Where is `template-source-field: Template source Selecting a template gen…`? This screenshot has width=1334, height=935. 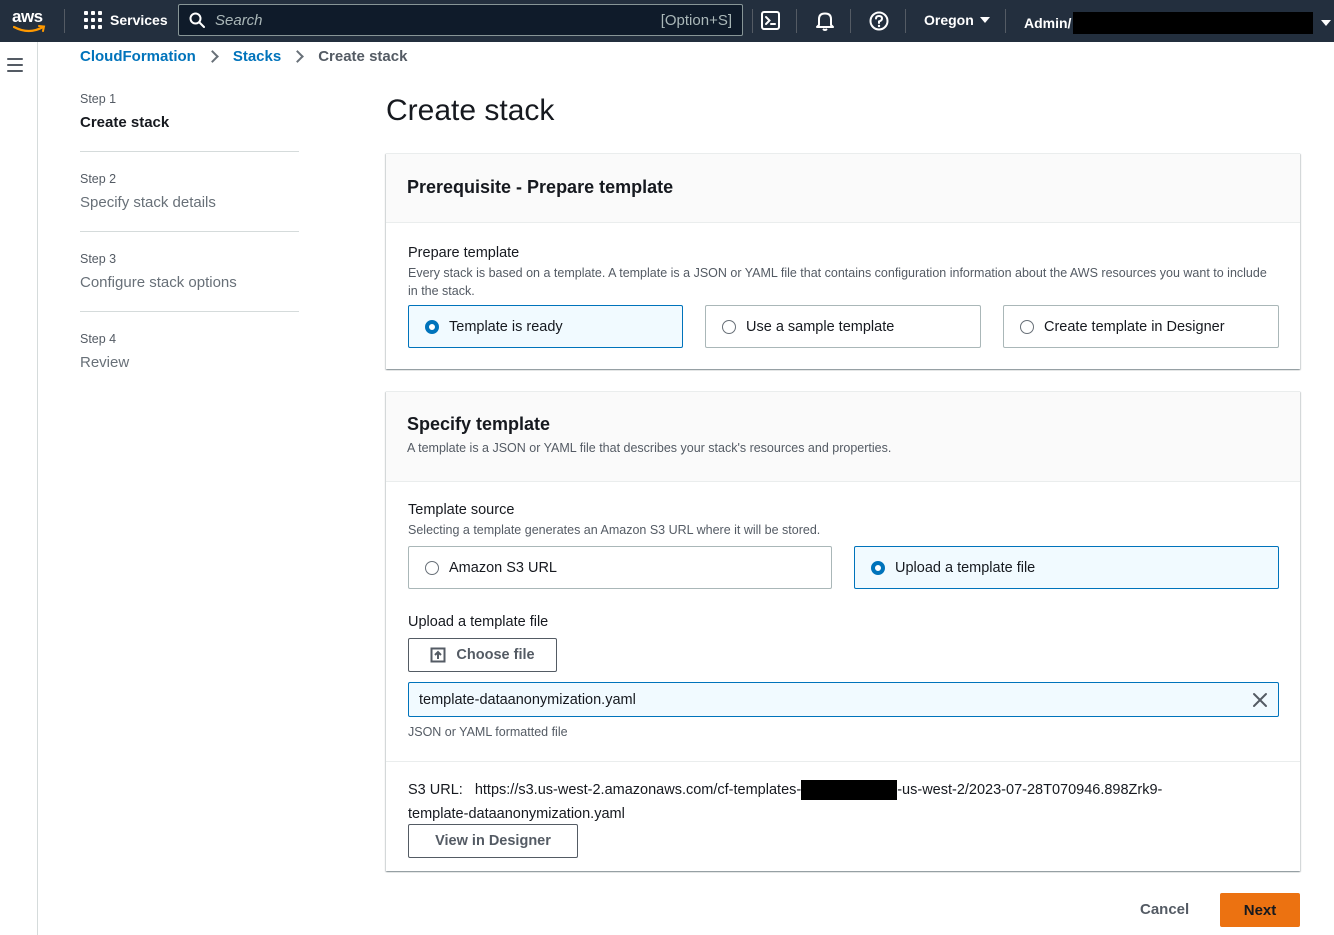 template-source-field: Template source Selecting a template gen… is located at coordinates (843, 520).